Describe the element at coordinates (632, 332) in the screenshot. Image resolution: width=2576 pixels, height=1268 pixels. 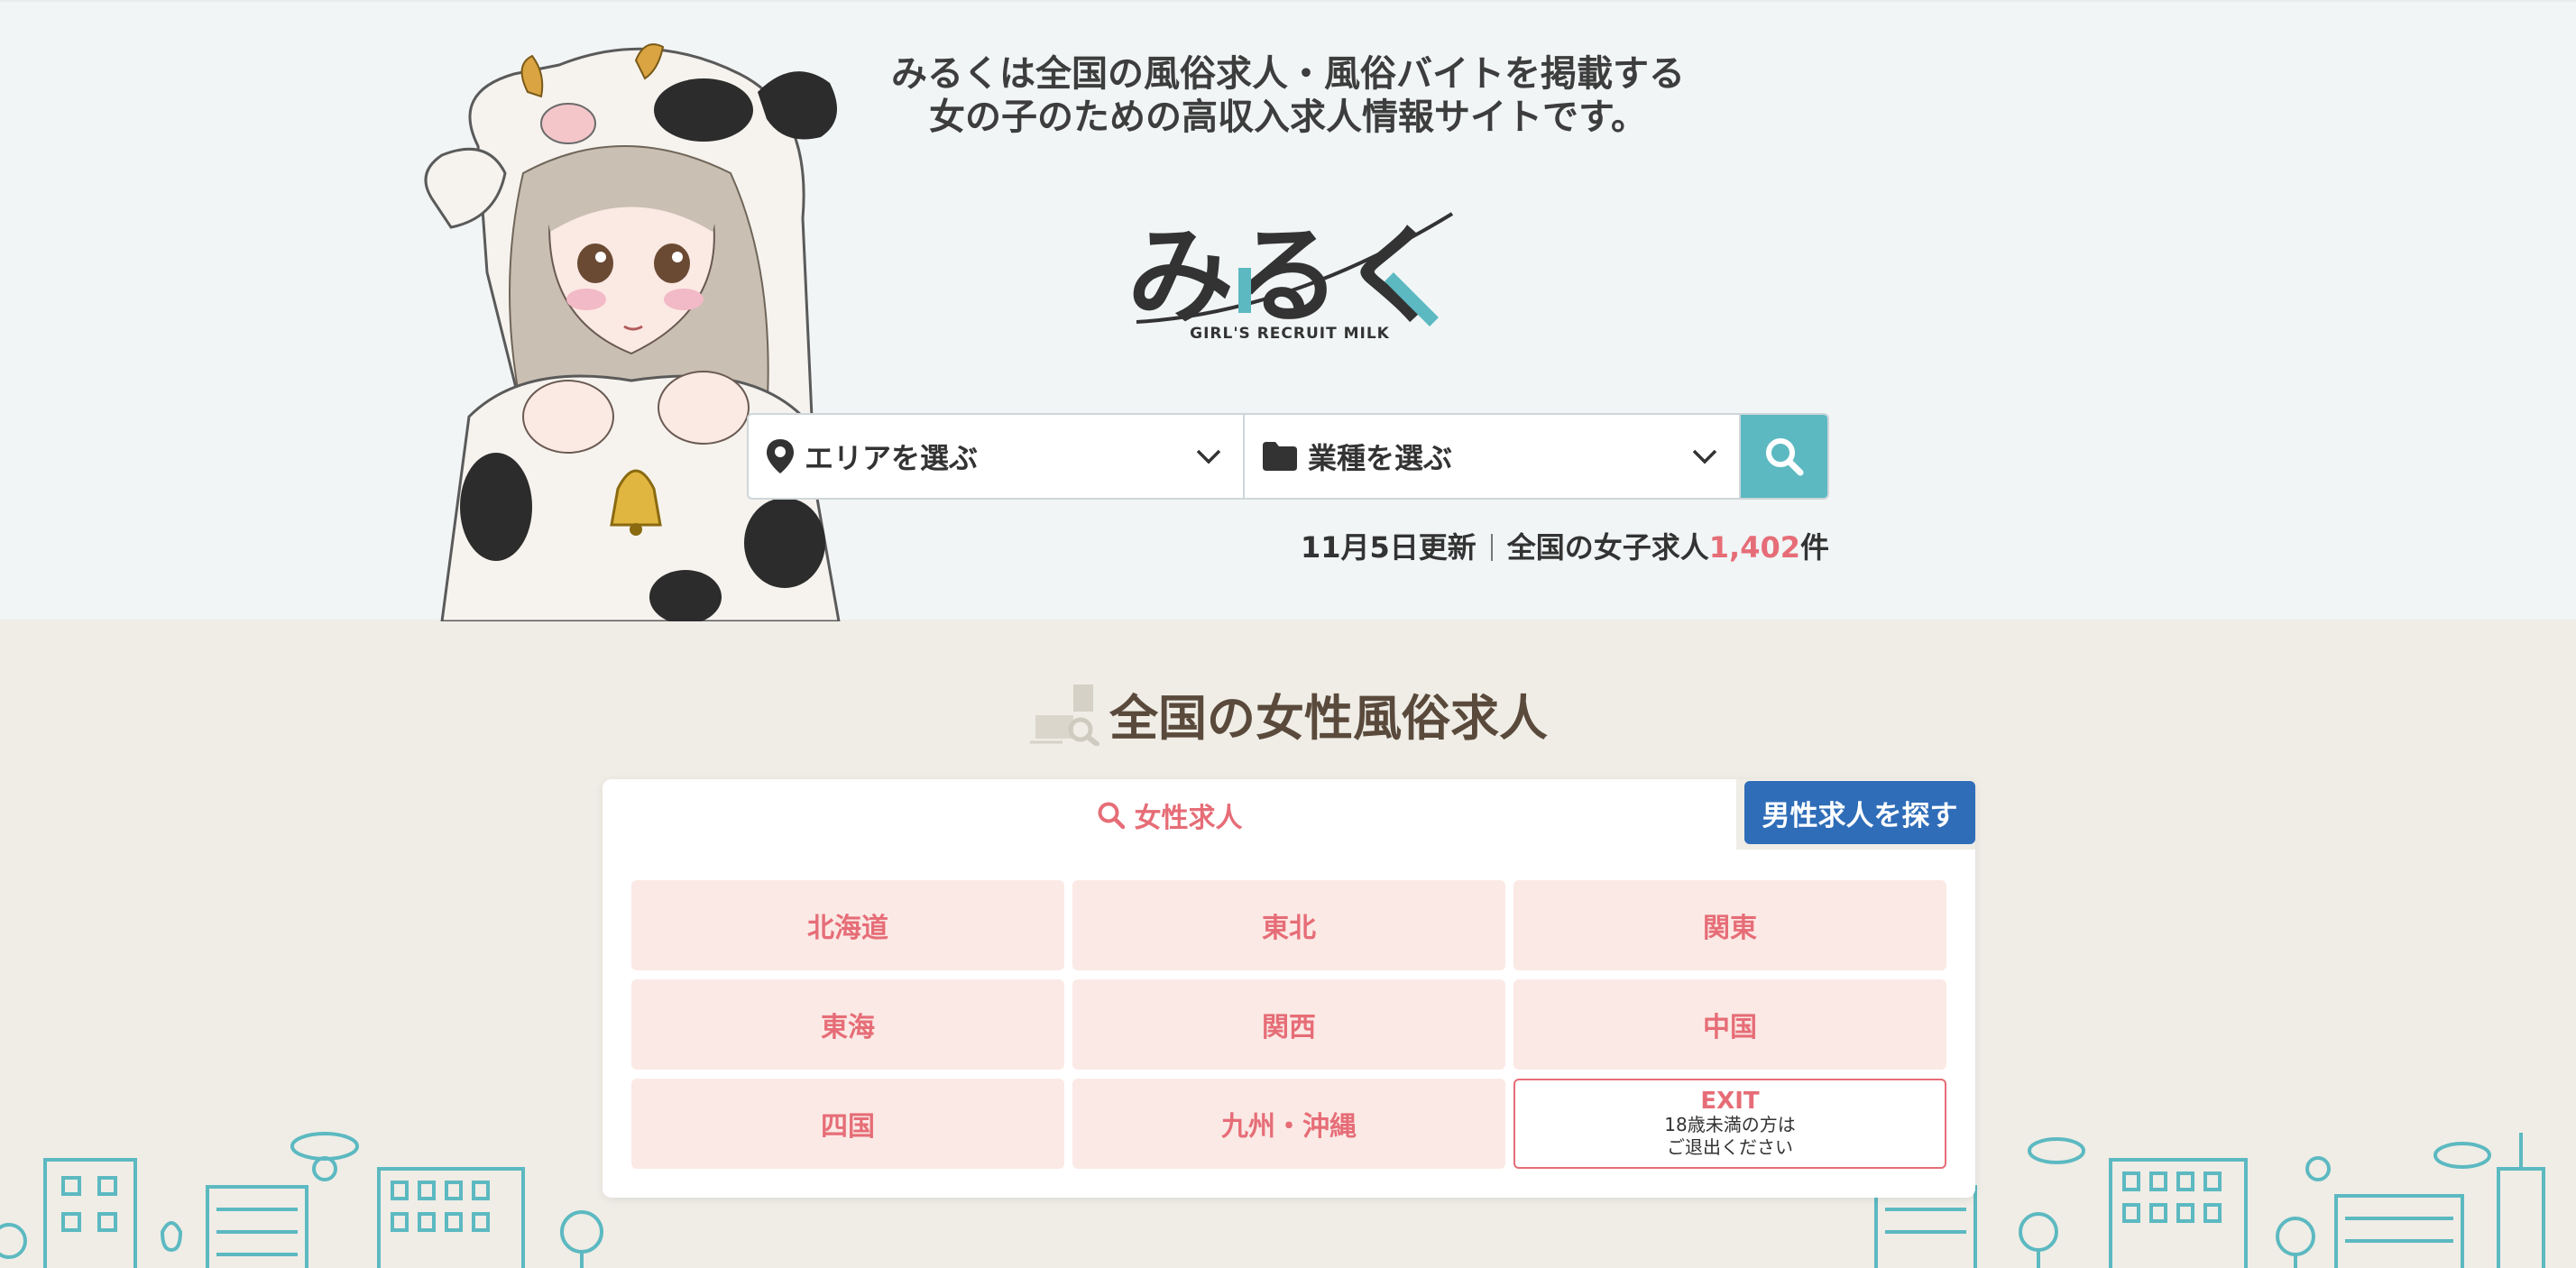
I see `mascot-illustration` at that location.